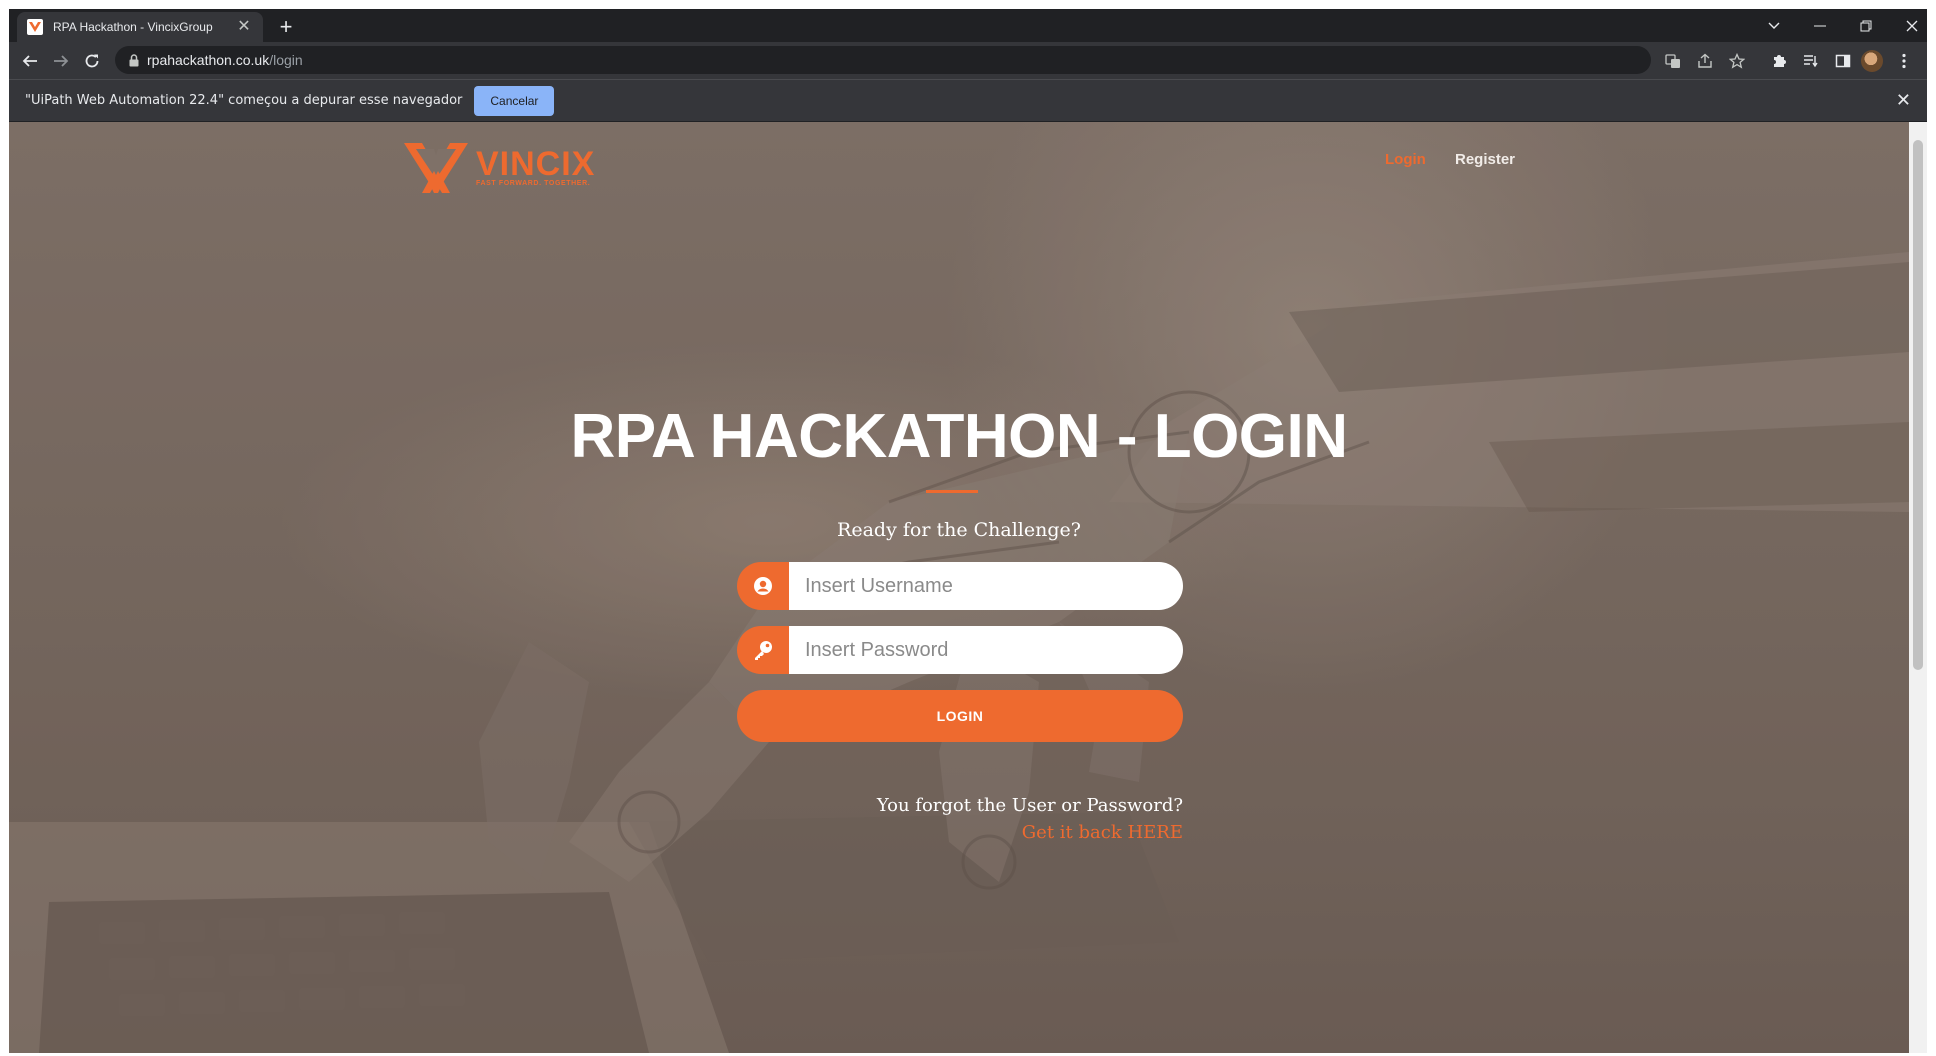  Describe the element at coordinates (1485, 159) in the screenshot. I see `nav-register-link: Register` at that location.